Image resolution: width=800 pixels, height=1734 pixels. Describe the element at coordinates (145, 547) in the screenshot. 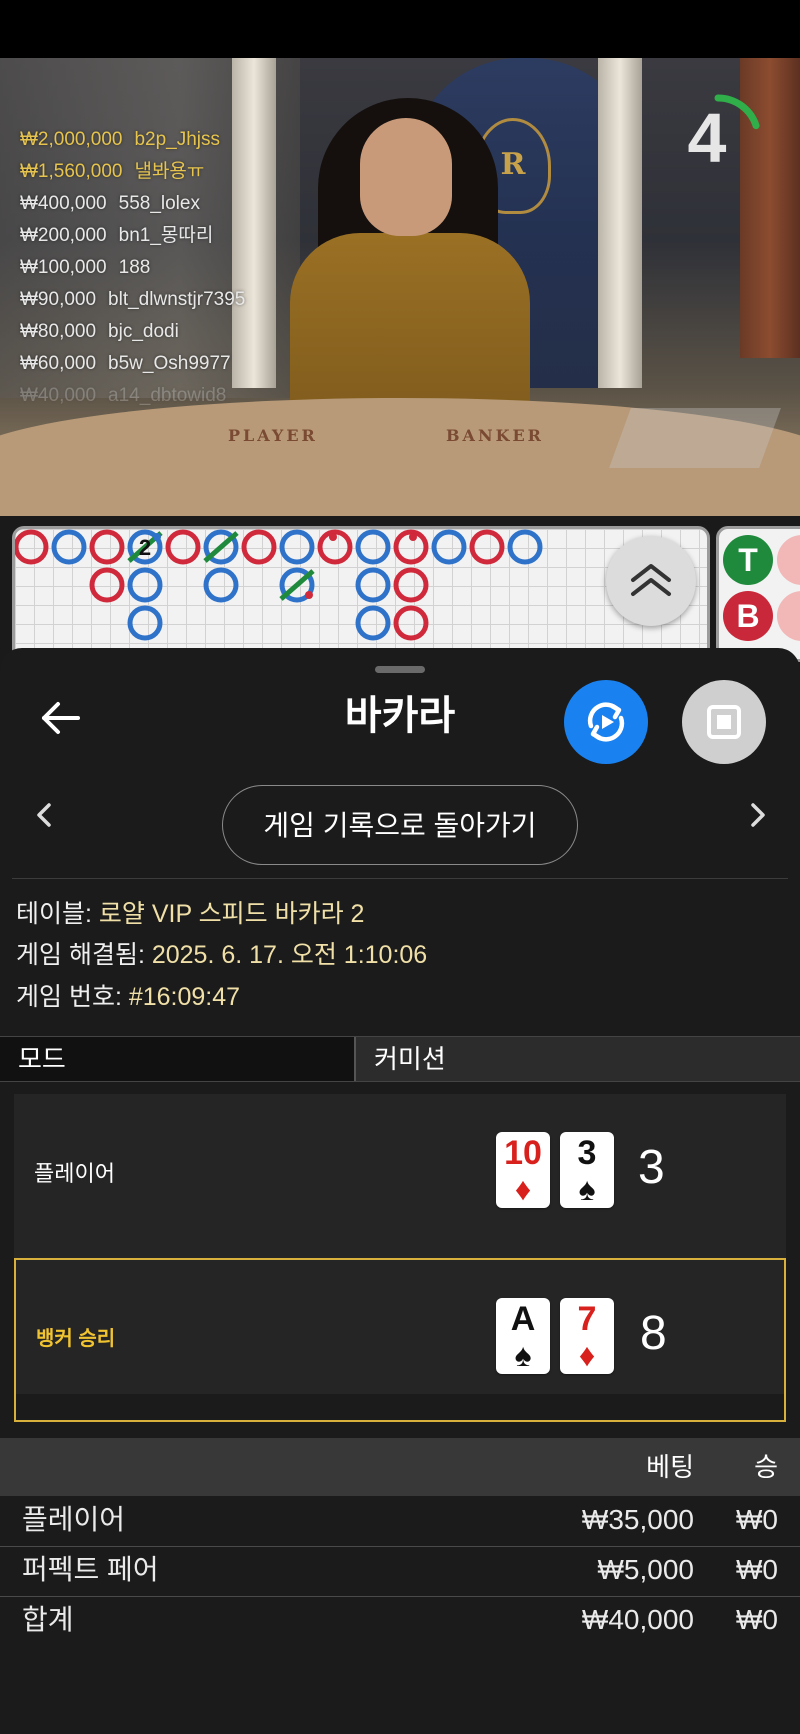

I see `tie-count-label: 2` at that location.